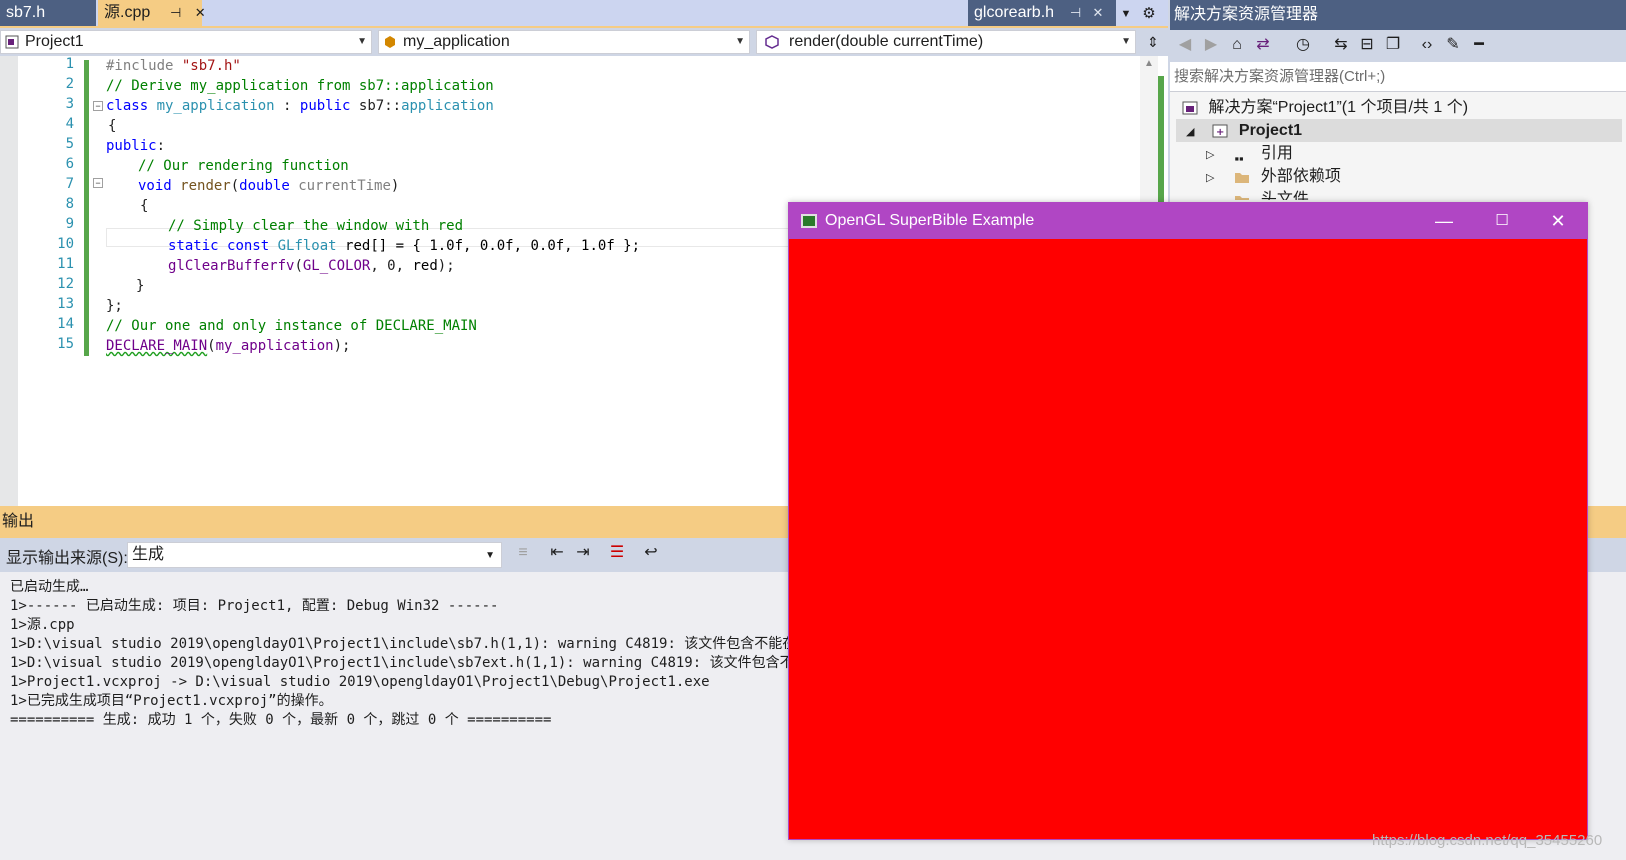 The image size is (1626, 860). I want to click on show-all-files-icon: ❐, so click(1393, 45).